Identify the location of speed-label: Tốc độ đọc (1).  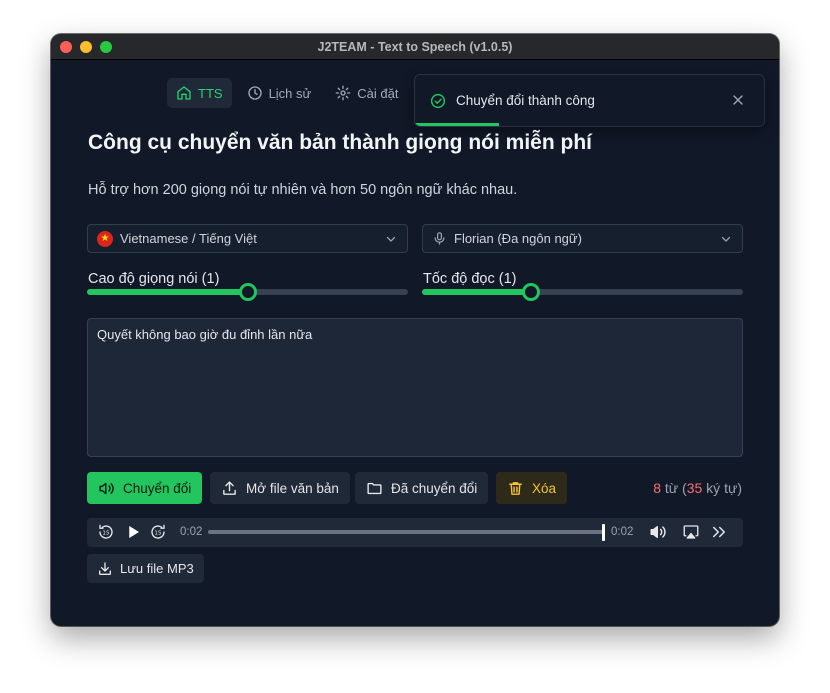
(470, 279).